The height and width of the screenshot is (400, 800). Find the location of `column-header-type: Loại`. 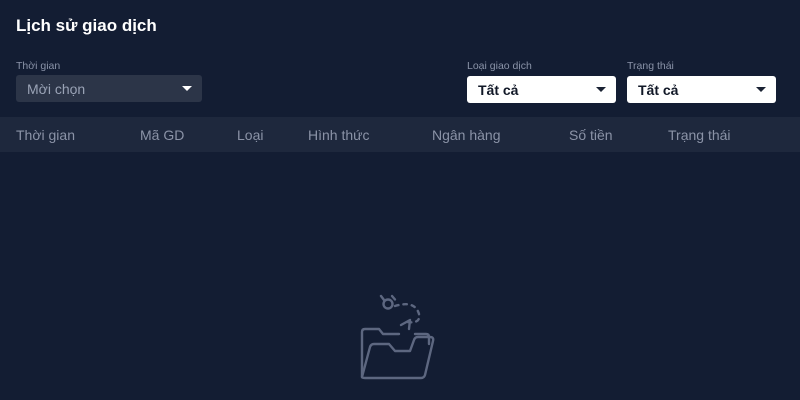

column-header-type: Loại is located at coordinates (250, 135).